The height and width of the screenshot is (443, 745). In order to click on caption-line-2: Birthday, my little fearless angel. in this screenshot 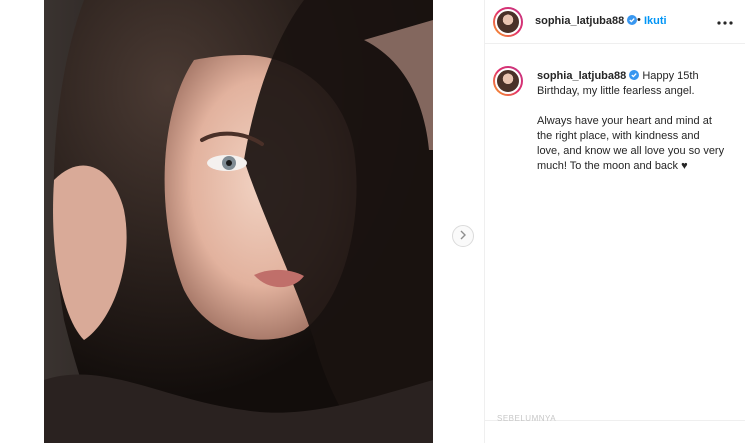, I will do `click(616, 91)`.